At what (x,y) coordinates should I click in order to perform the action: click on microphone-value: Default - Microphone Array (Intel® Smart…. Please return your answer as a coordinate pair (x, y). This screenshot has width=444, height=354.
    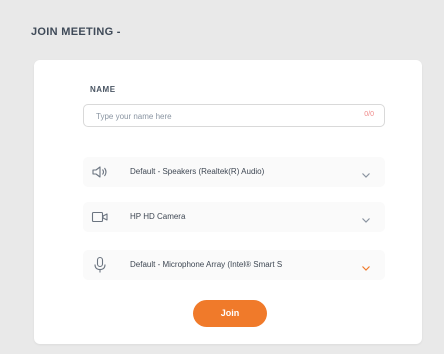
    Looking at the image, I should click on (206, 264).